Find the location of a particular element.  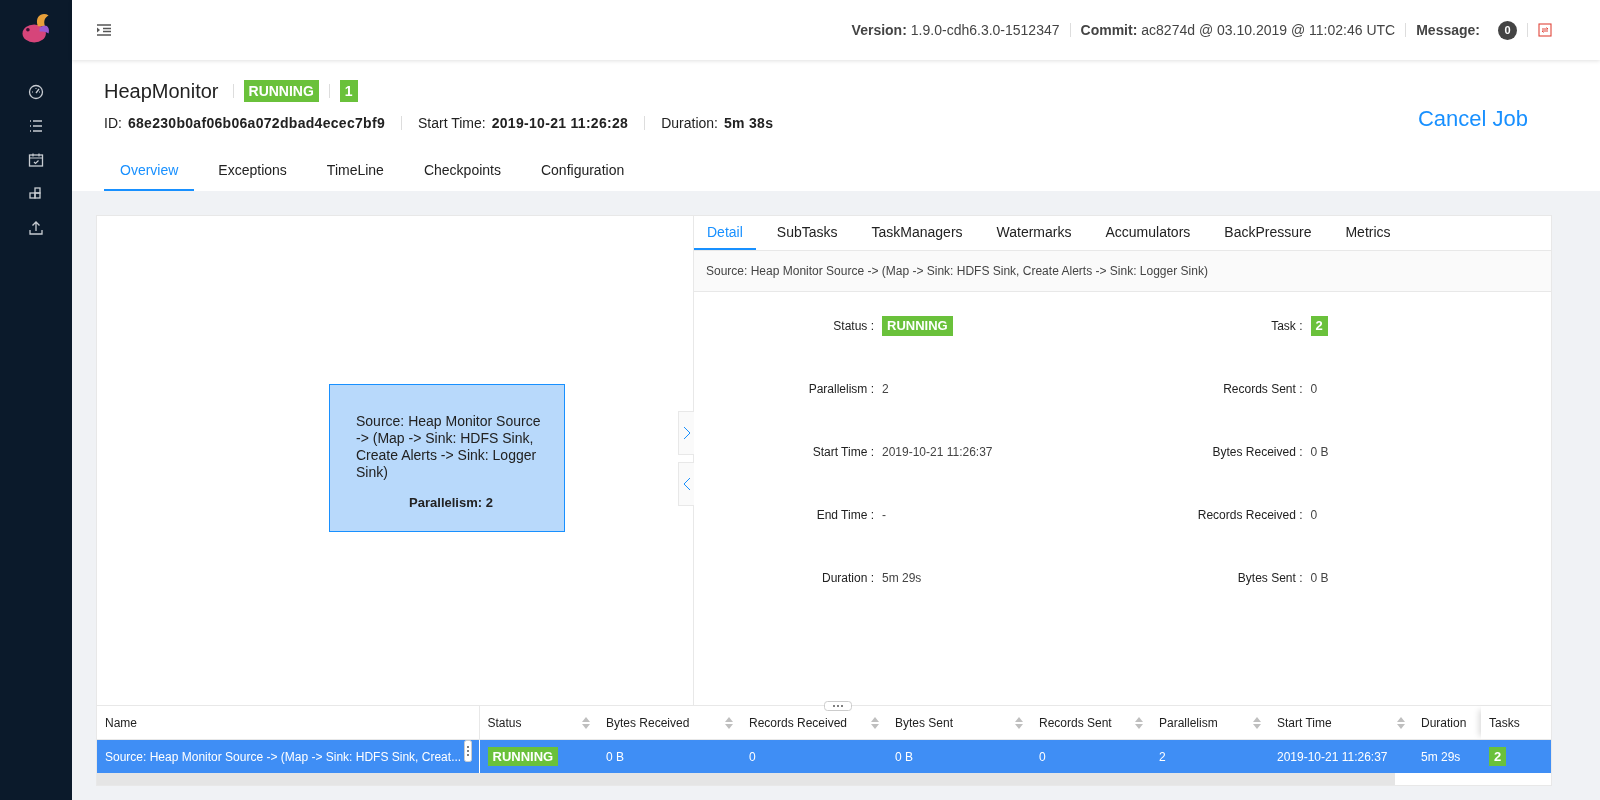

id-label: ID: is located at coordinates (113, 122).